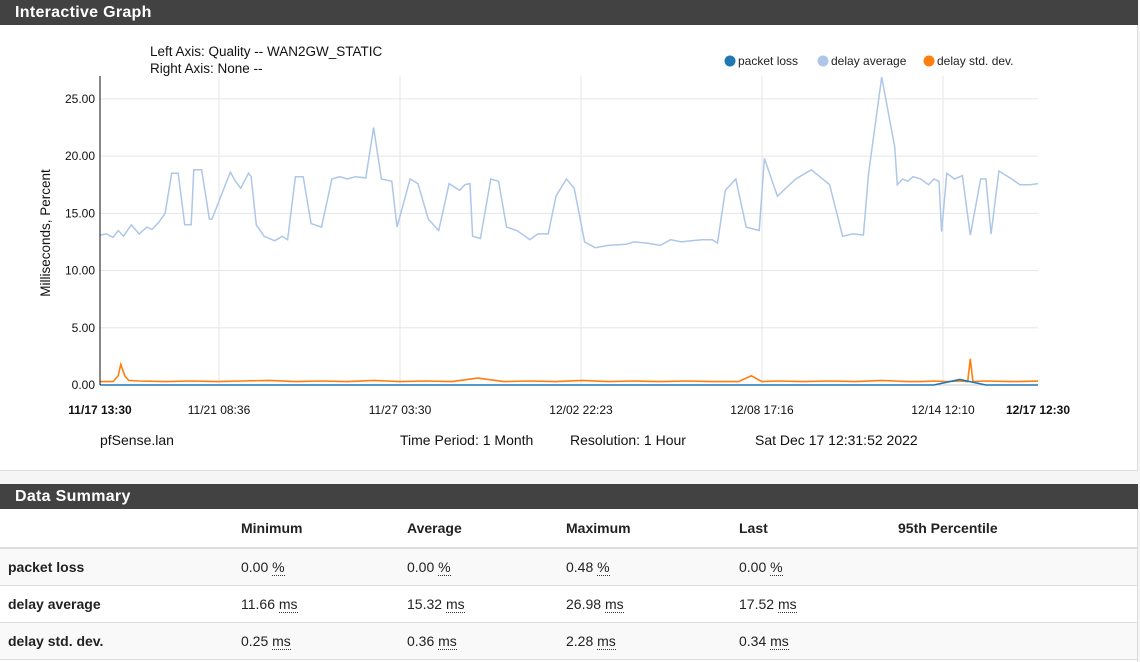 Image resolution: width=1140 pixels, height=662 pixels. I want to click on right-axis-info: Right Axis: None --, so click(206, 68).